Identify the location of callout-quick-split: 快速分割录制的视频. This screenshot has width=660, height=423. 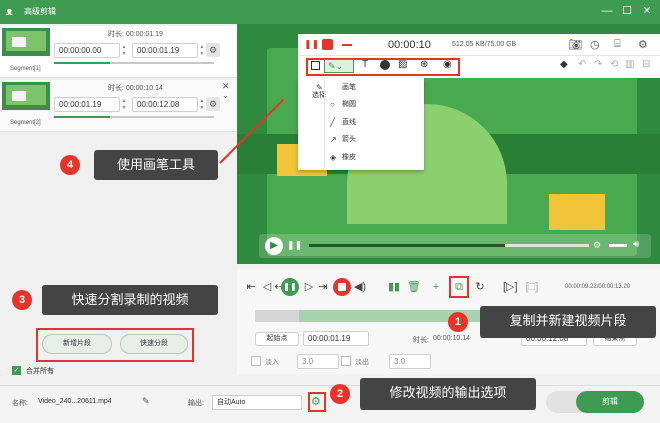
(130, 300).